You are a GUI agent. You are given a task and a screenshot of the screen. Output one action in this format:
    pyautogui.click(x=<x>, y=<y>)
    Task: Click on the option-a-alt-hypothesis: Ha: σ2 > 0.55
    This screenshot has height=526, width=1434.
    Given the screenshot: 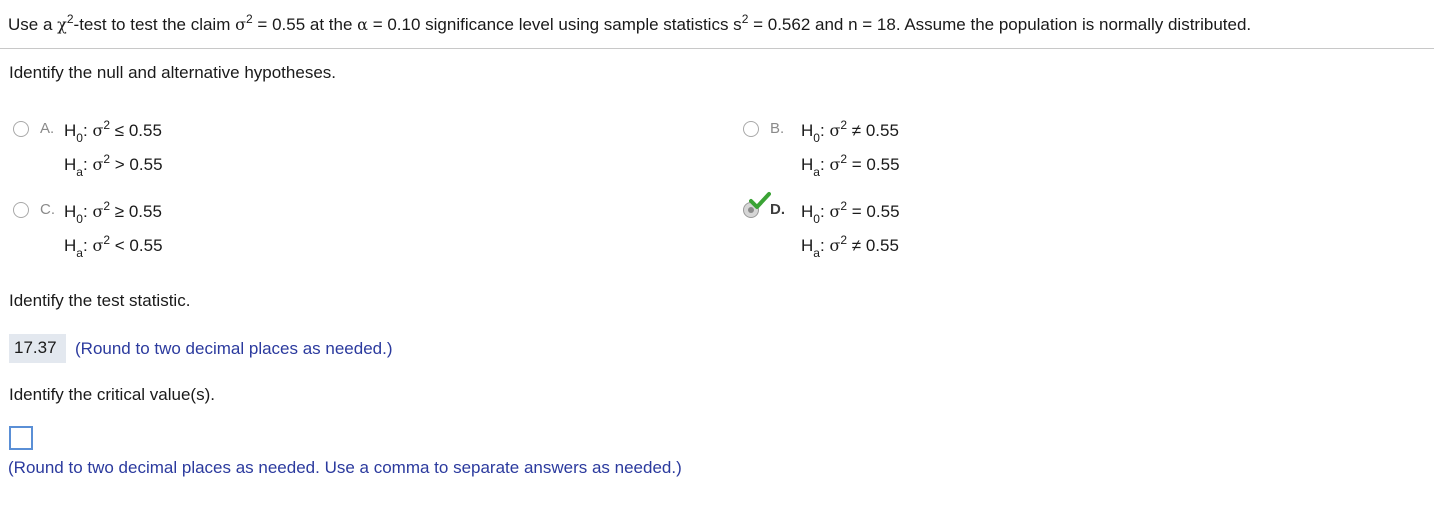 What is the action you would take?
    pyautogui.click(x=113, y=165)
    